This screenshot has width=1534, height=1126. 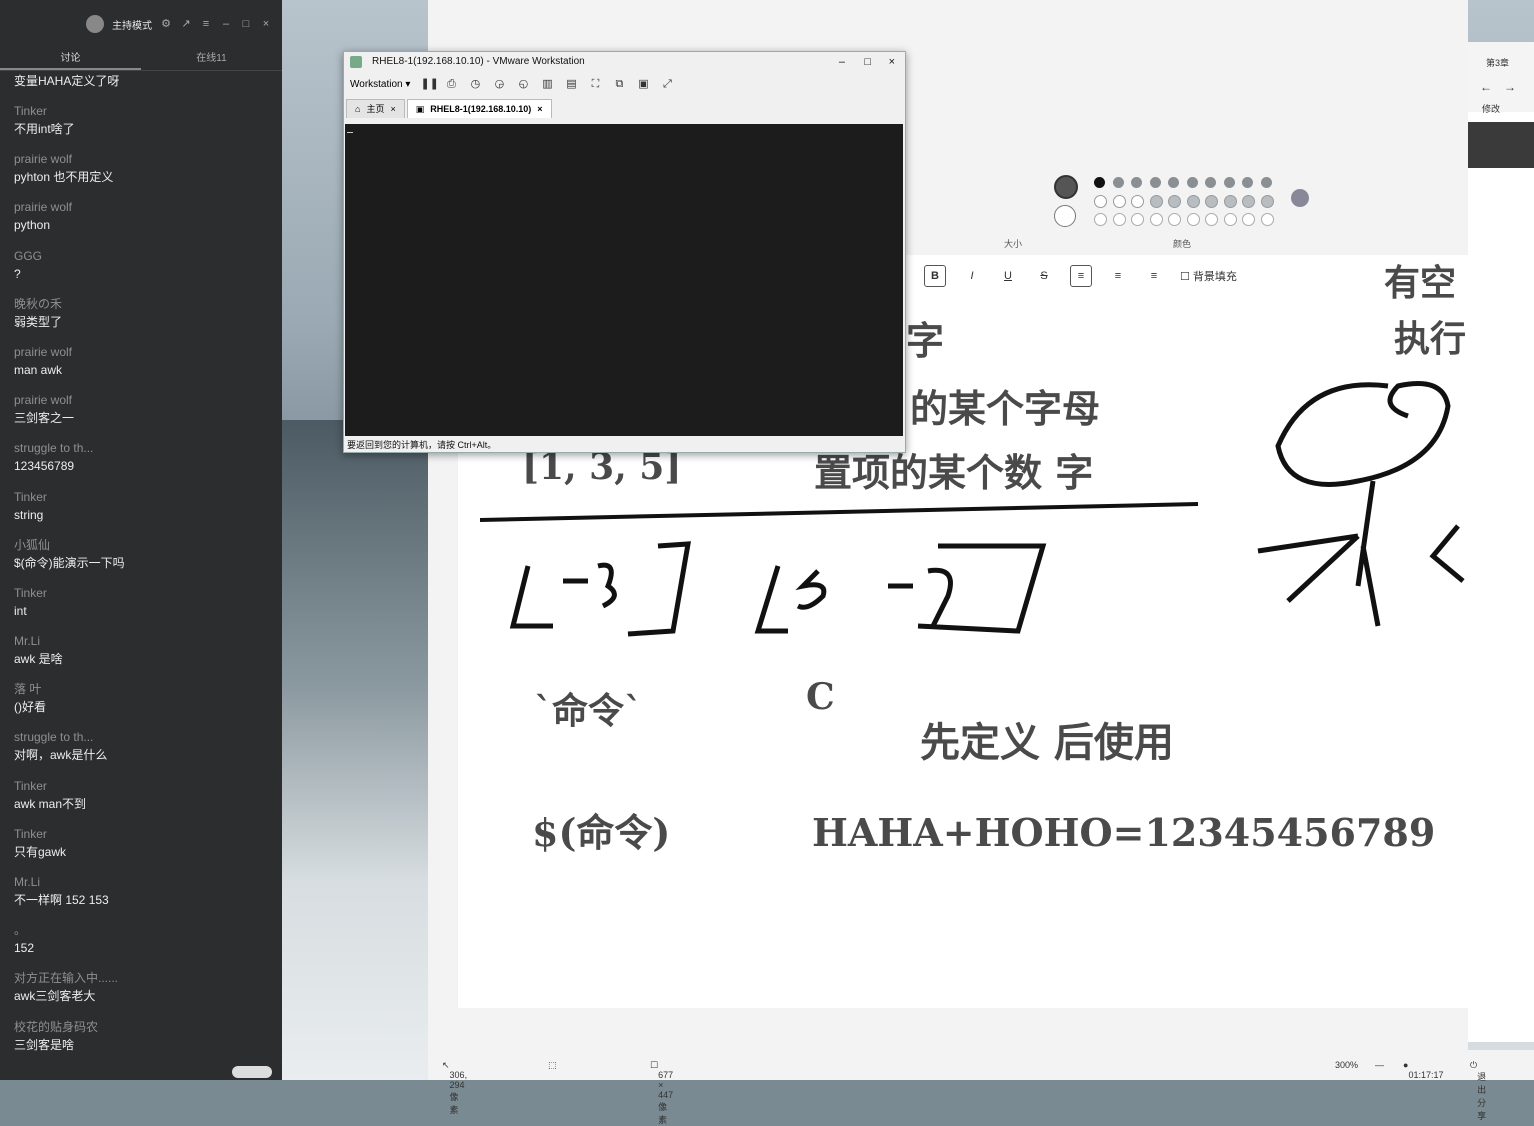 What do you see at coordinates (479, 108) in the screenshot?
I see `tab-vm: ▣ RHEL8-1(192.168.10.10) ×` at bounding box center [479, 108].